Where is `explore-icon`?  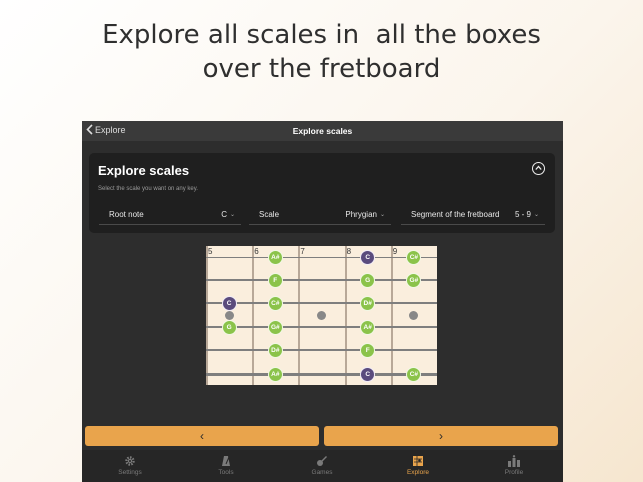
explore-icon is located at coordinates (418, 461).